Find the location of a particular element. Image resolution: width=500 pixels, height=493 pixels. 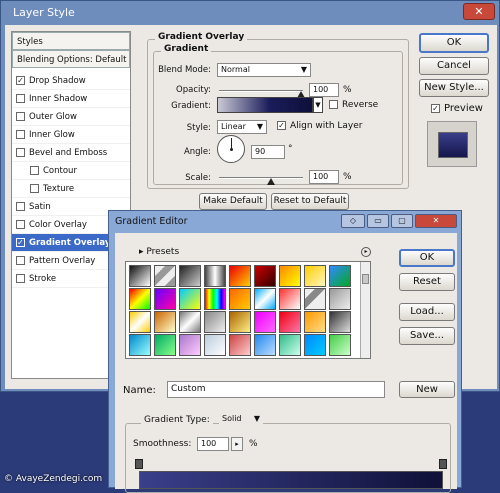

maximize-icon: ▢ is located at coordinates (402, 221).